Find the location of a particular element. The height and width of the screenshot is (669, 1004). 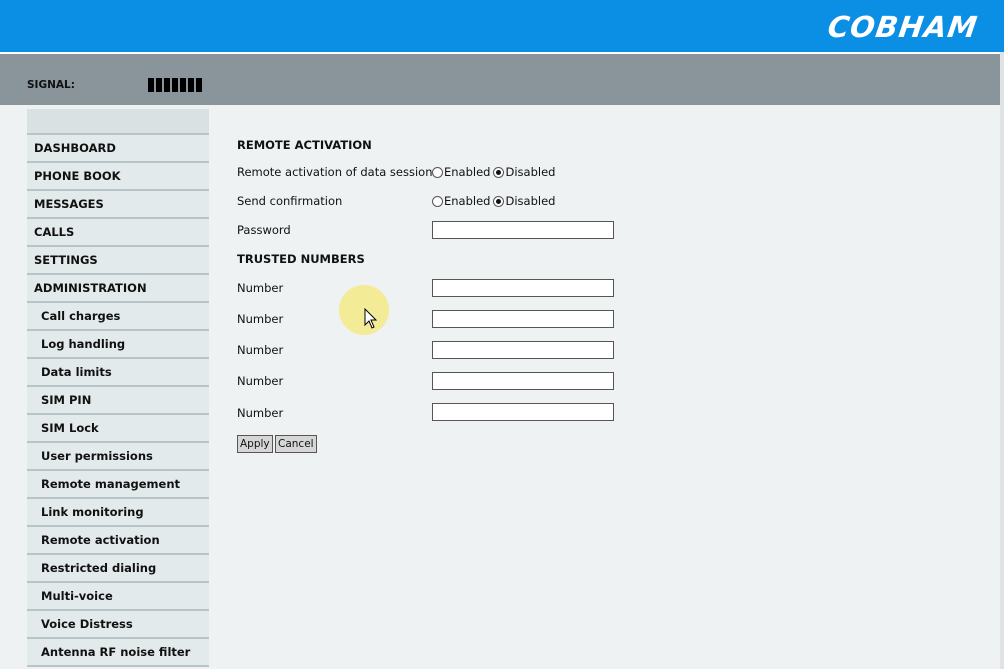

password-field is located at coordinates (523, 230).